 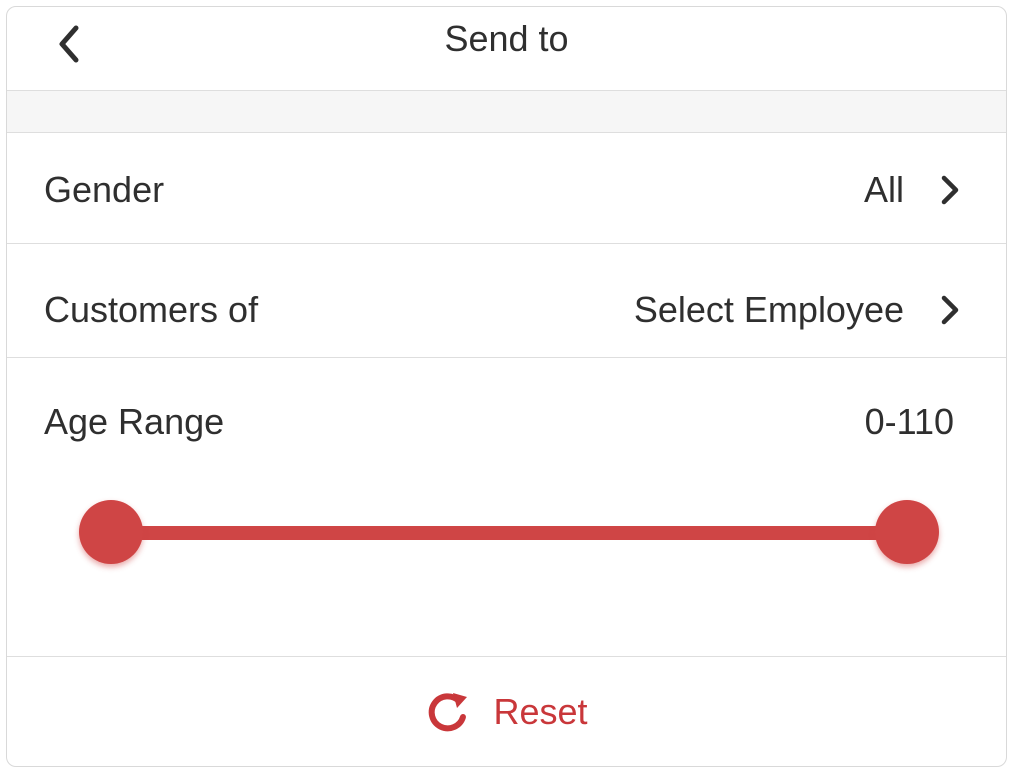 What do you see at coordinates (448, 711) in the screenshot?
I see `redo-icon` at bounding box center [448, 711].